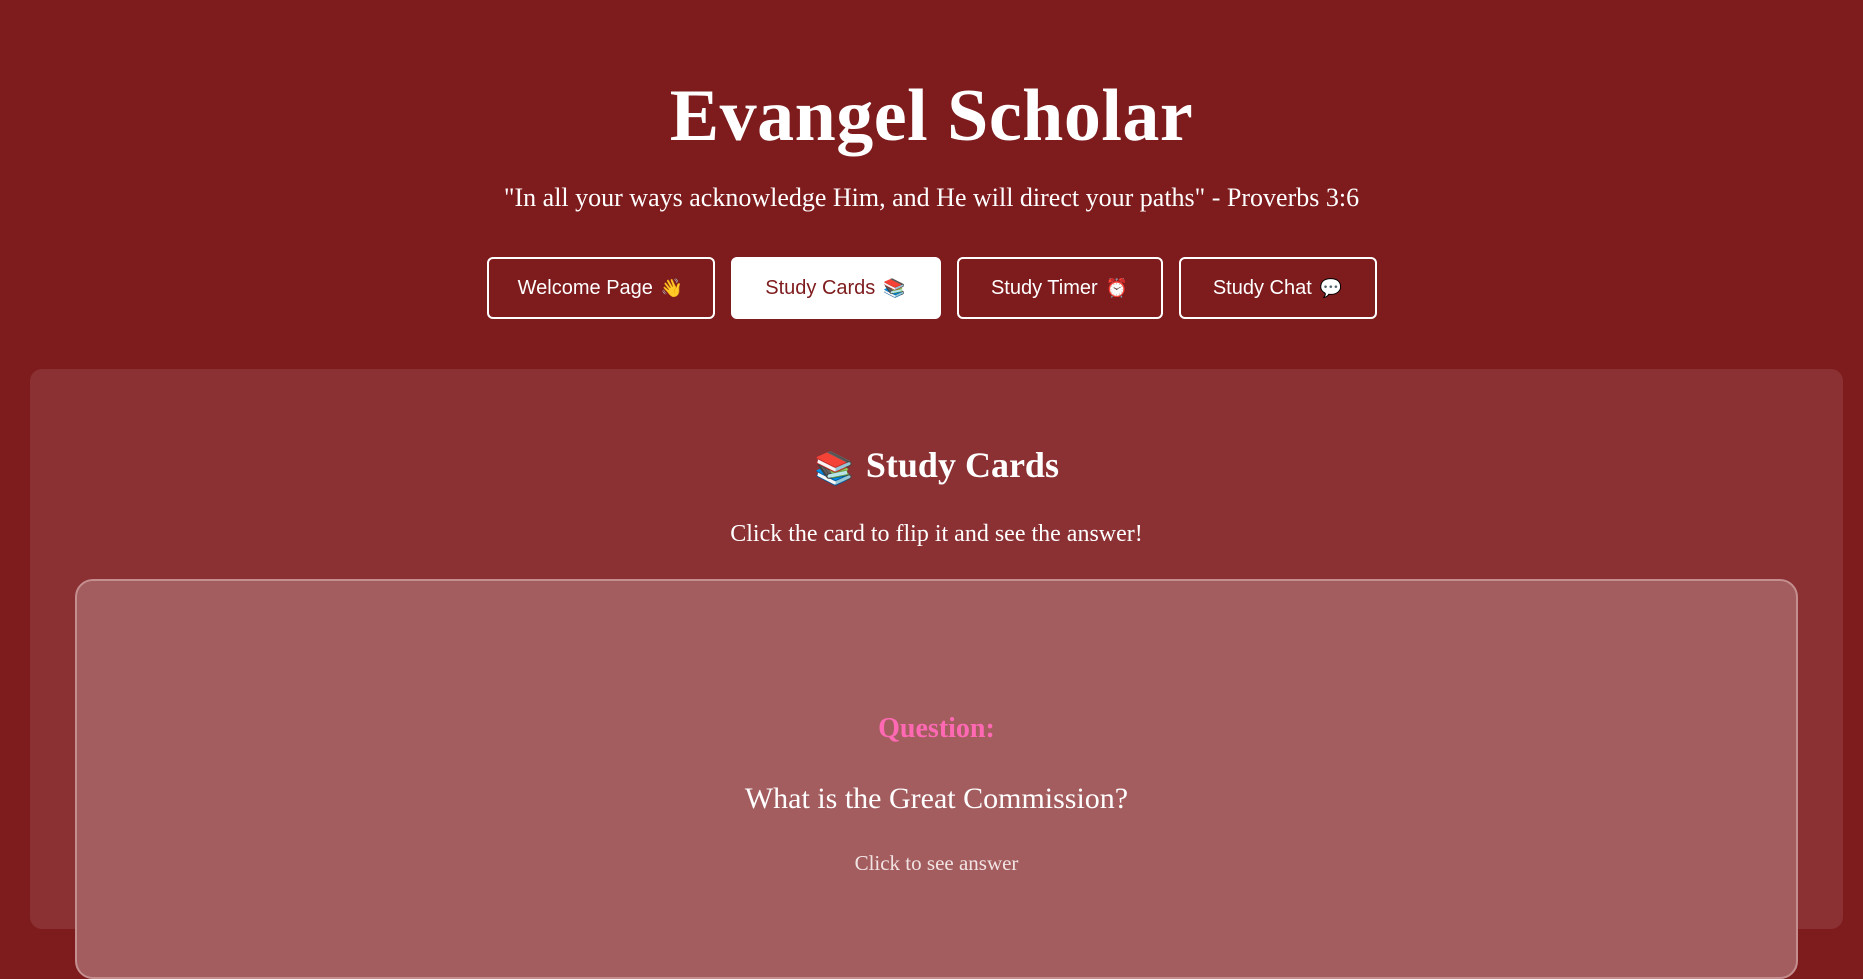 Image resolution: width=1863 pixels, height=979 pixels. What do you see at coordinates (936, 863) in the screenshot?
I see `card-flip-hint: Click to see answer` at bounding box center [936, 863].